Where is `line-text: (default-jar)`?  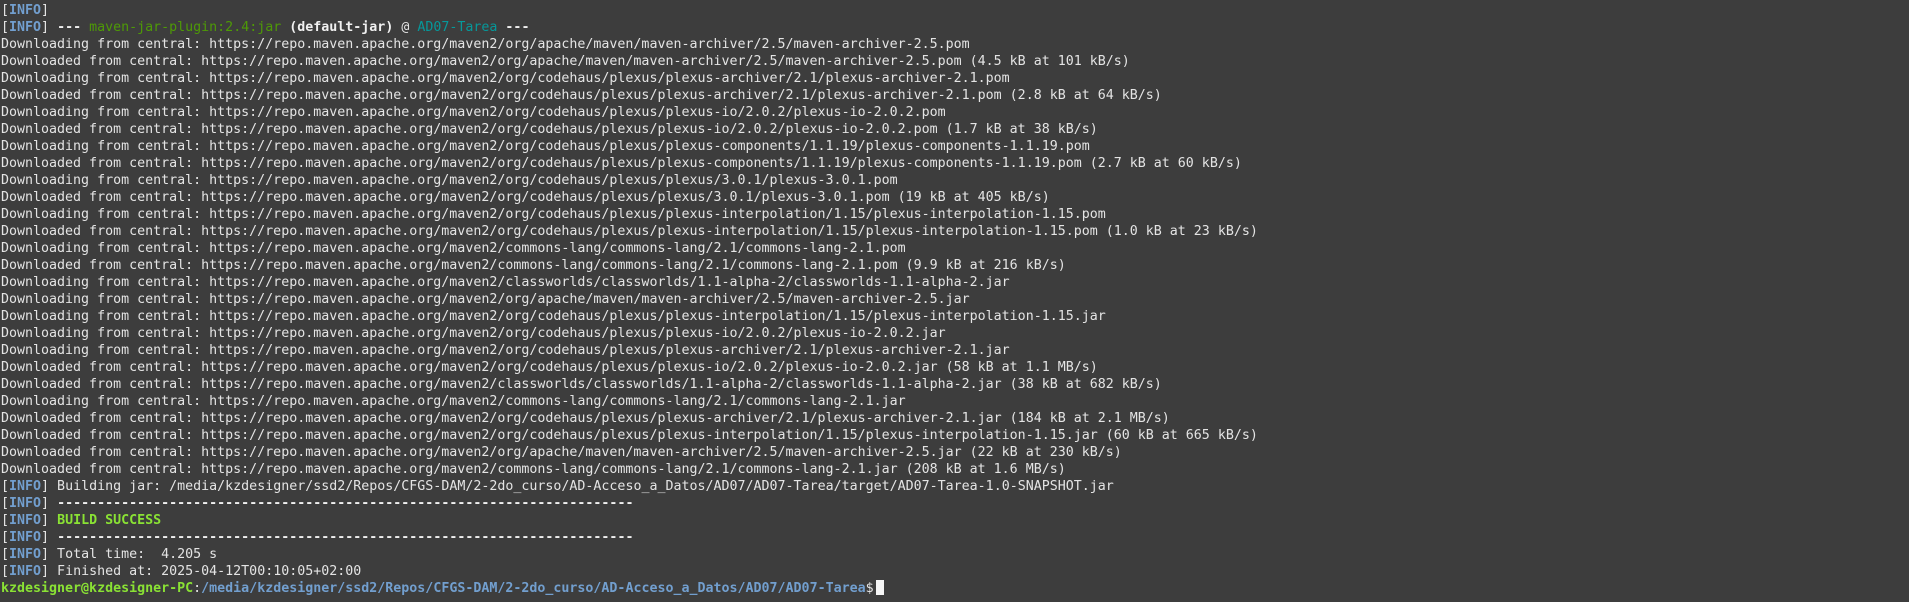 line-text: (default-jar) is located at coordinates (341, 27).